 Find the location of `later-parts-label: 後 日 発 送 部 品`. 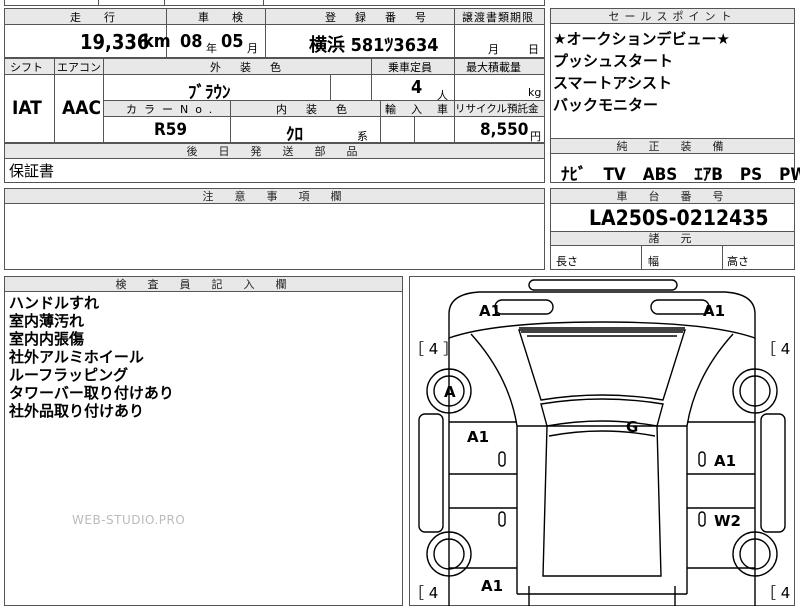

later-parts-label: 後 日 発 送 部 品 is located at coordinates (274, 151).